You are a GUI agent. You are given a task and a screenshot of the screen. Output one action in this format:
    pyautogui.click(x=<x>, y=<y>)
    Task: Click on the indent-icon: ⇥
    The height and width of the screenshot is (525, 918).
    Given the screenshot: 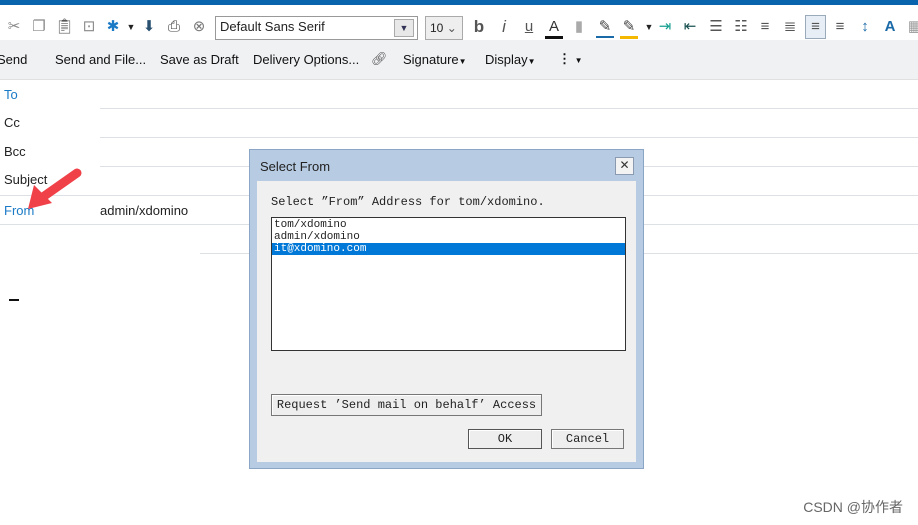 What is the action you would take?
    pyautogui.click(x=665, y=27)
    